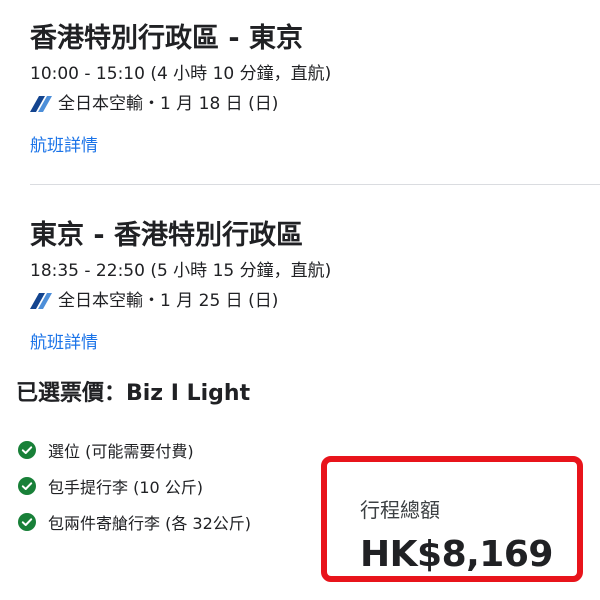  What do you see at coordinates (167, 38) in the screenshot?
I see `outbound-route-title: 香港特別行政區 - 東京` at bounding box center [167, 38].